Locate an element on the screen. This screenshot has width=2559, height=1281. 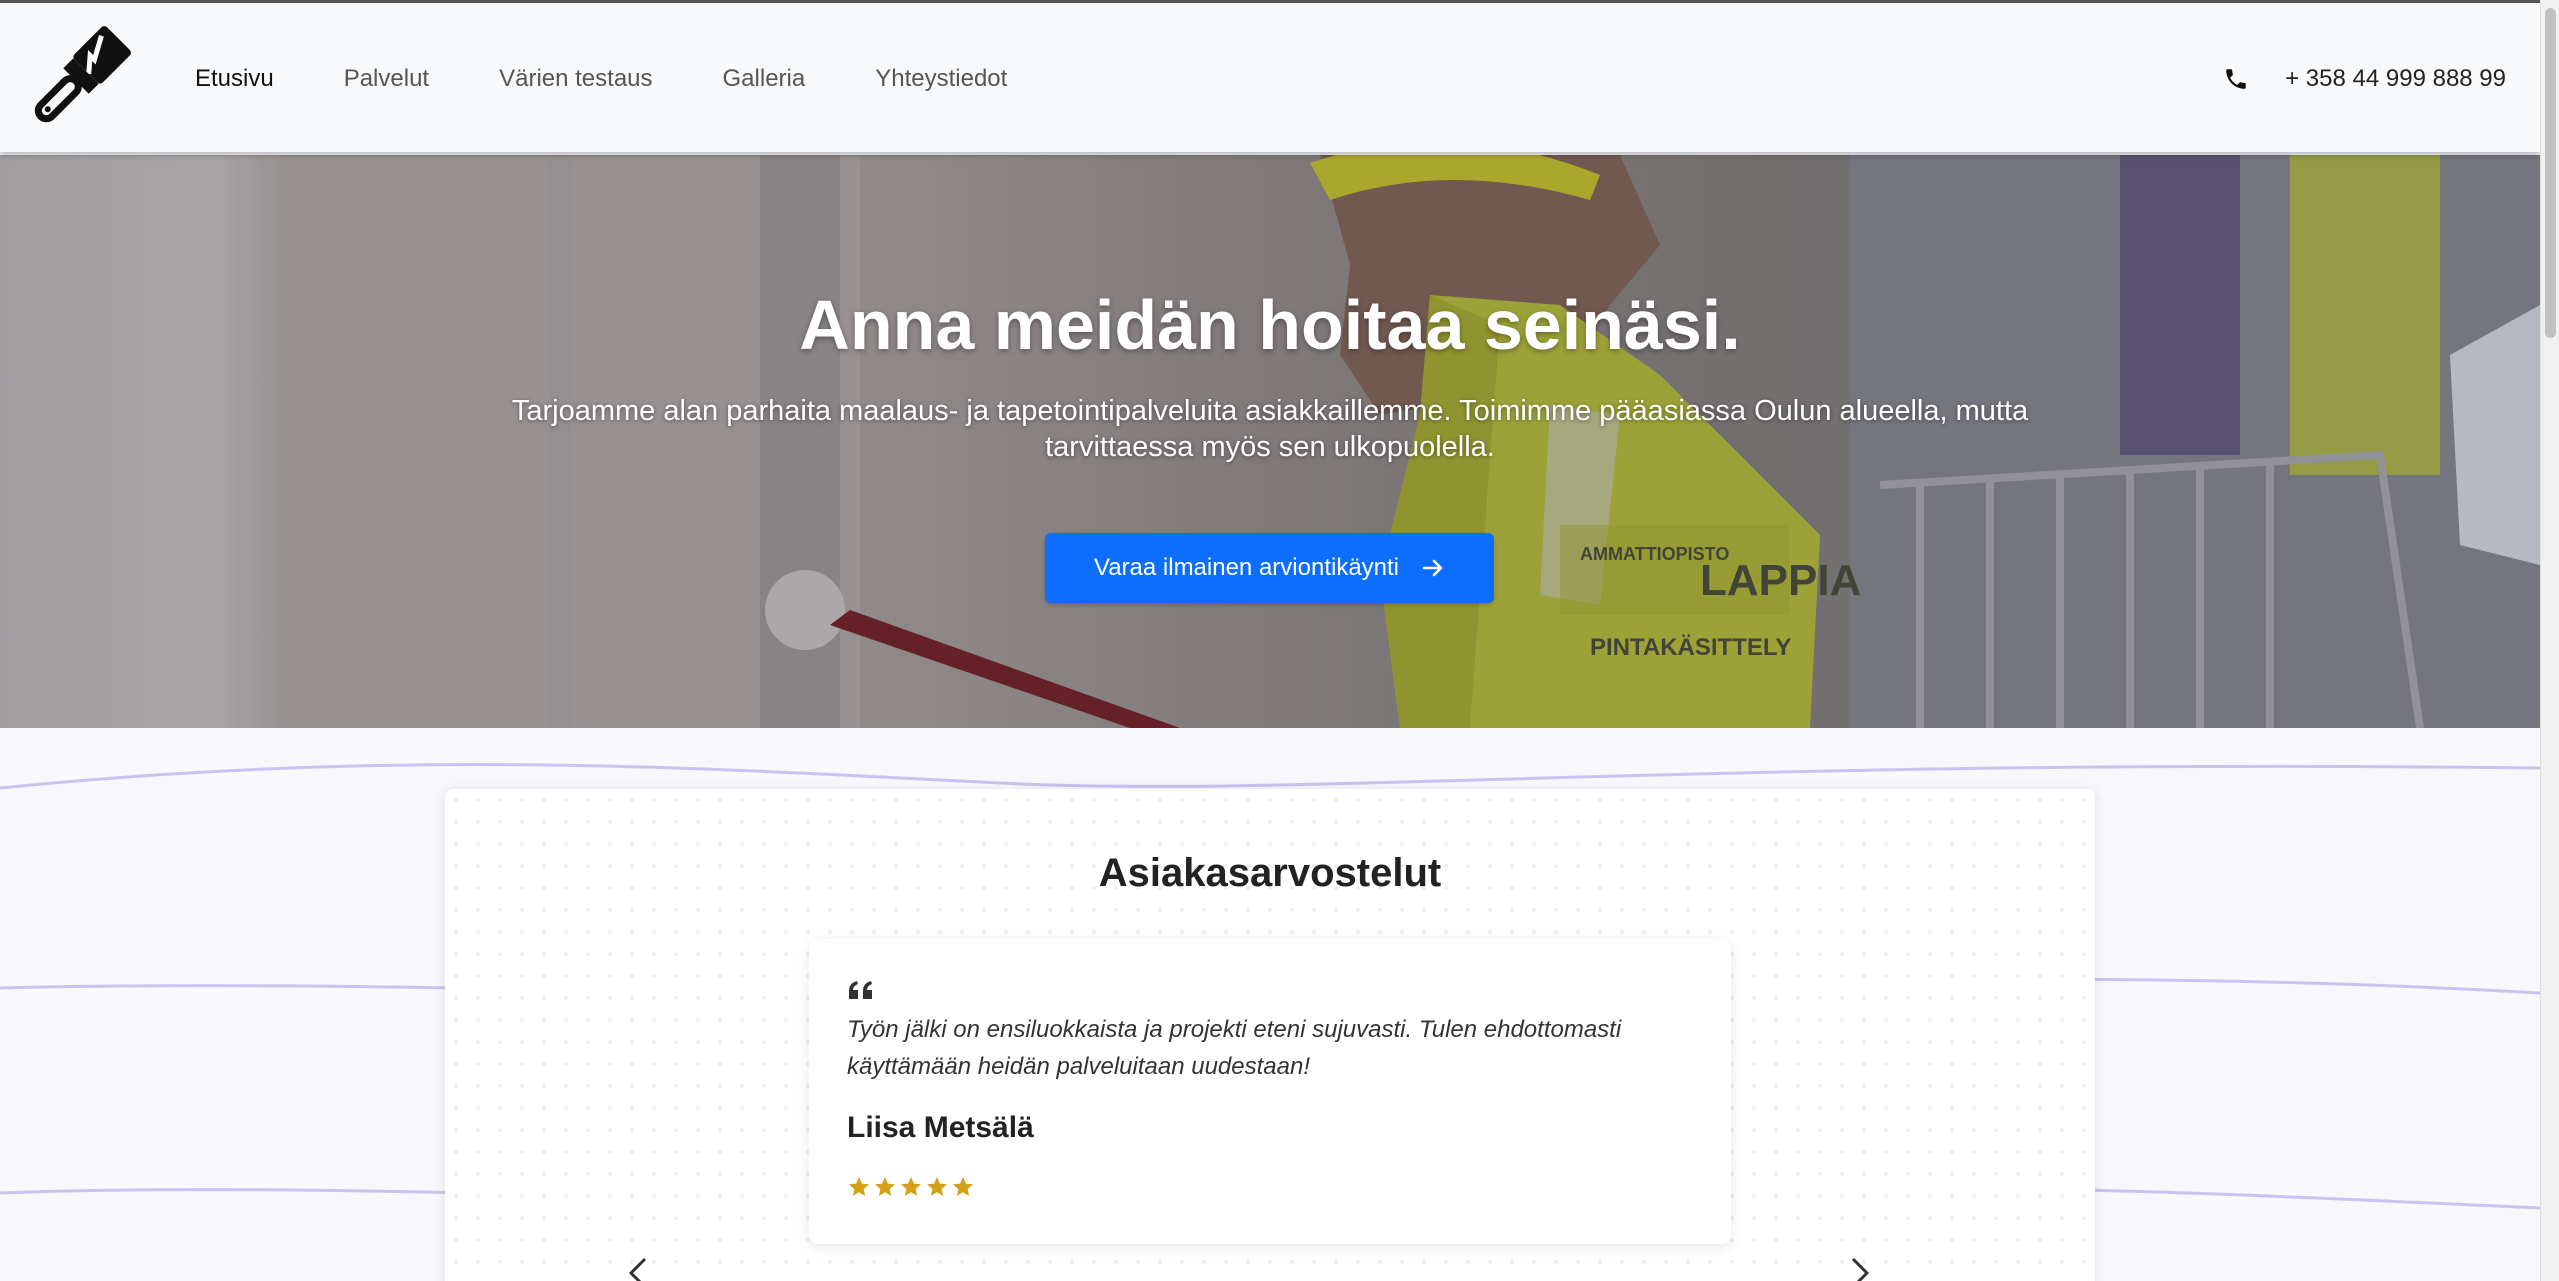
nav-item-etusivu: Etusivu is located at coordinates (234, 79).